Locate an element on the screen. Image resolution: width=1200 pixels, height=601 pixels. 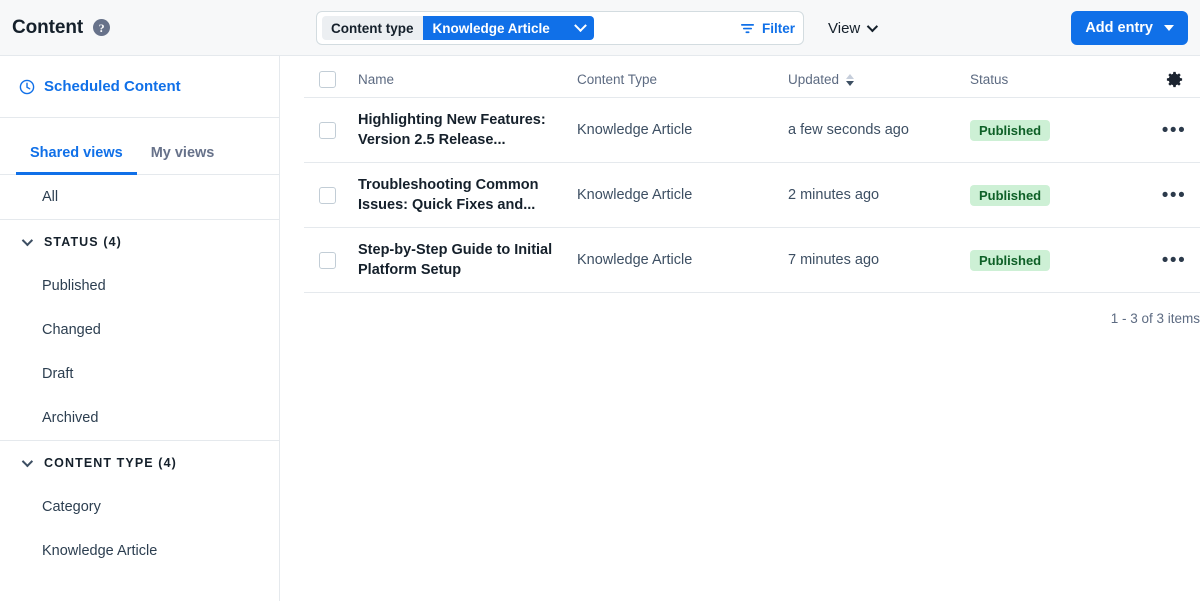
table-settings-cell is located at coordinates (1174, 79).